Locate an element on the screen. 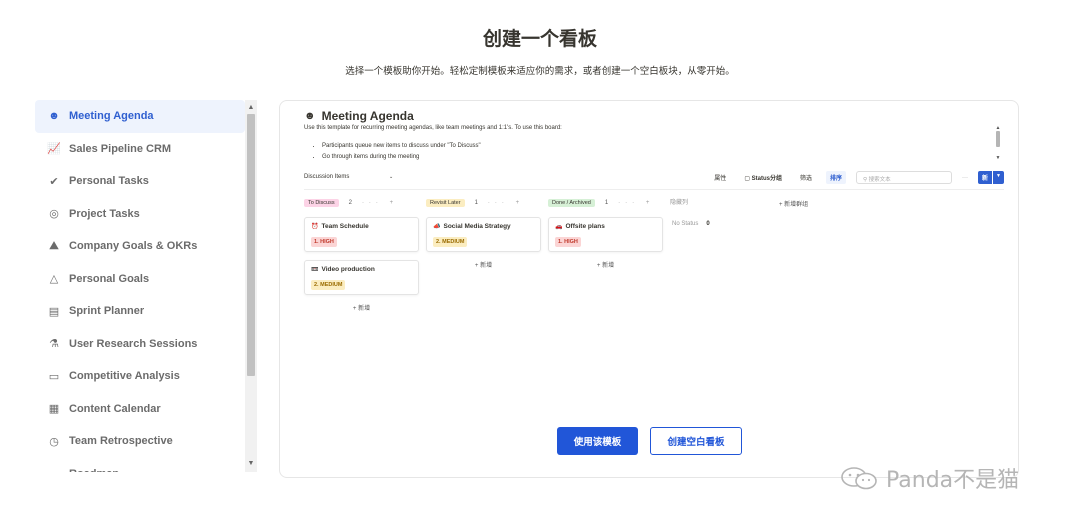 This screenshot has width=1080, height=525. sidebar-item: ✔ Personal Tasks is located at coordinates (140, 181).